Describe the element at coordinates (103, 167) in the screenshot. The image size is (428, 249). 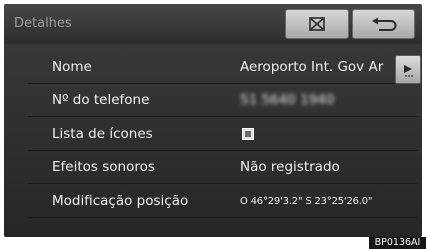
I see `row-label: Efeitos sonoros` at that location.